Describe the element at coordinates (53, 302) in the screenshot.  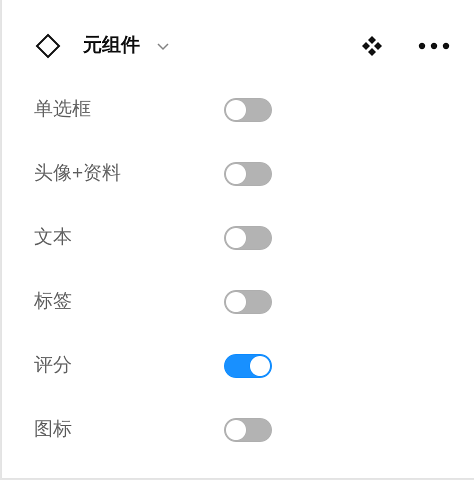
I see `option-label: 标签` at that location.